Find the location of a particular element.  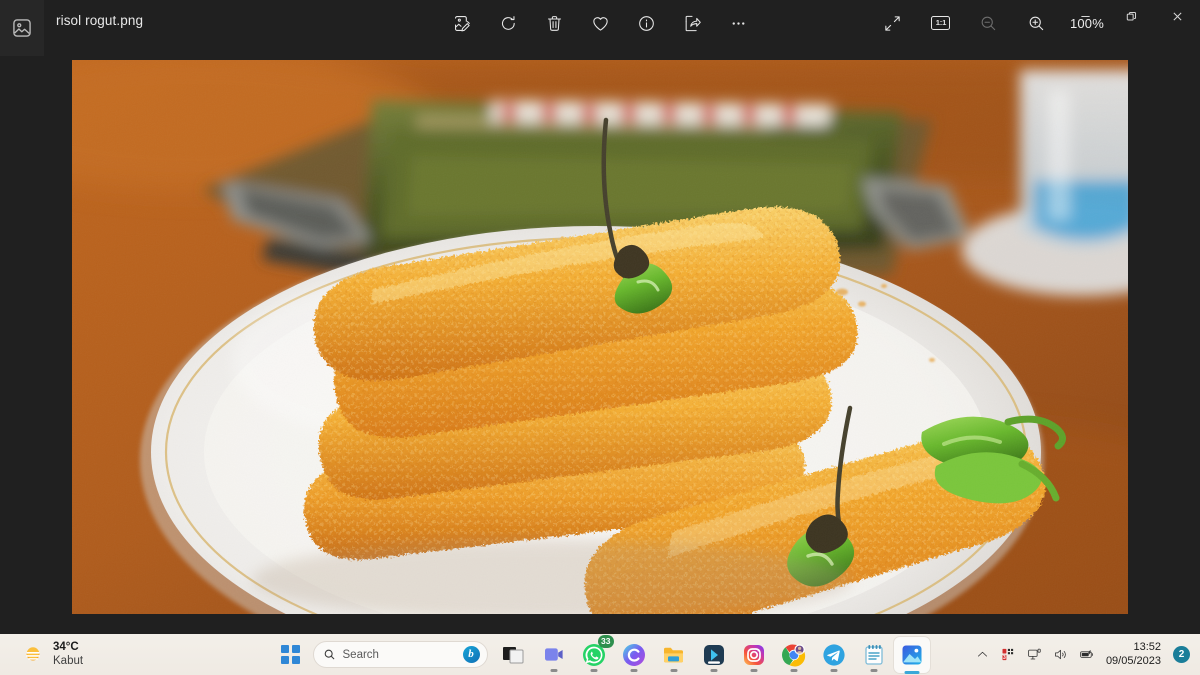

minimize-icon is located at coordinates (1085, 16).